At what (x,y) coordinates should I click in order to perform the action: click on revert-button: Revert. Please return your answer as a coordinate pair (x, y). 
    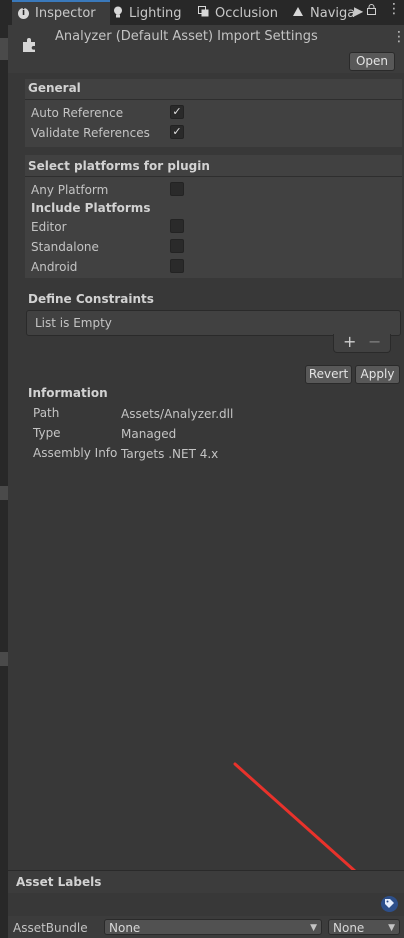
    Looking at the image, I should click on (328, 374).